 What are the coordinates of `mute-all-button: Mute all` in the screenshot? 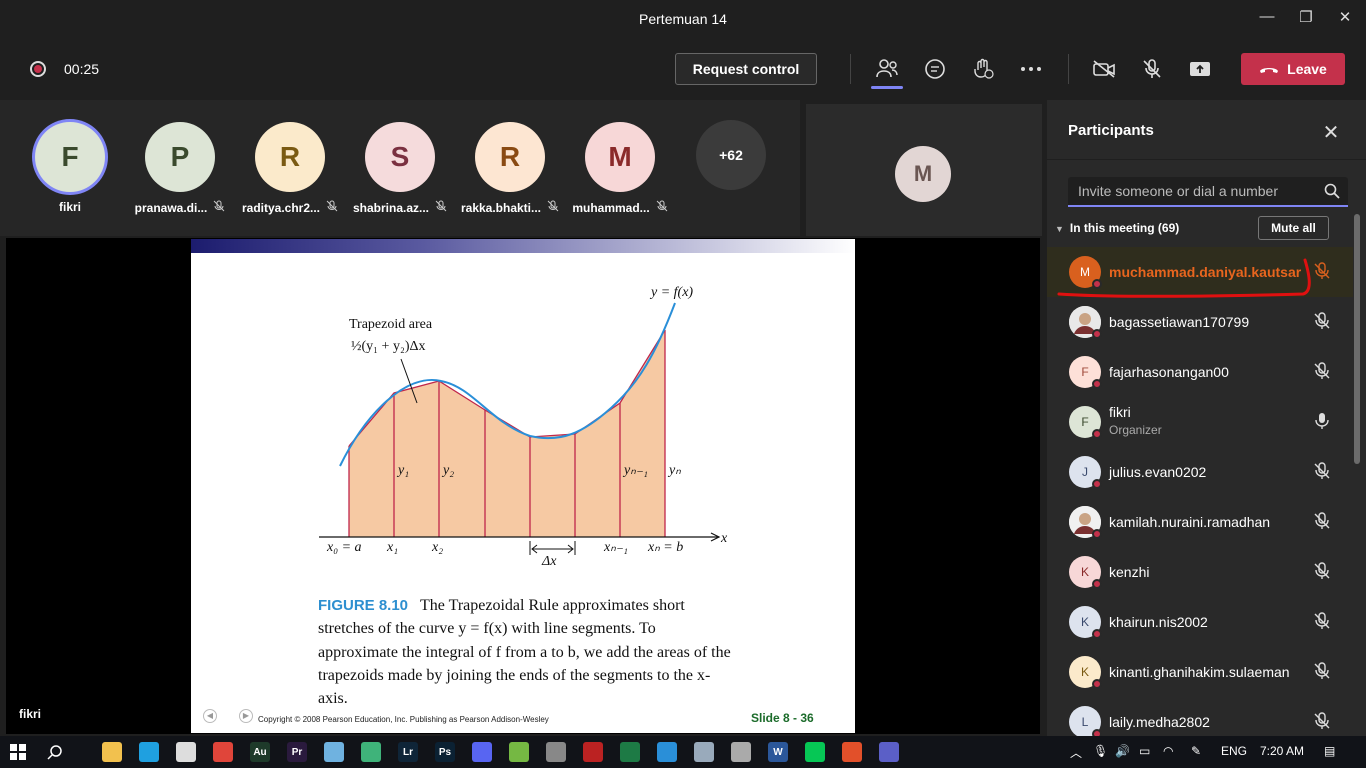 It's located at (1293, 228).